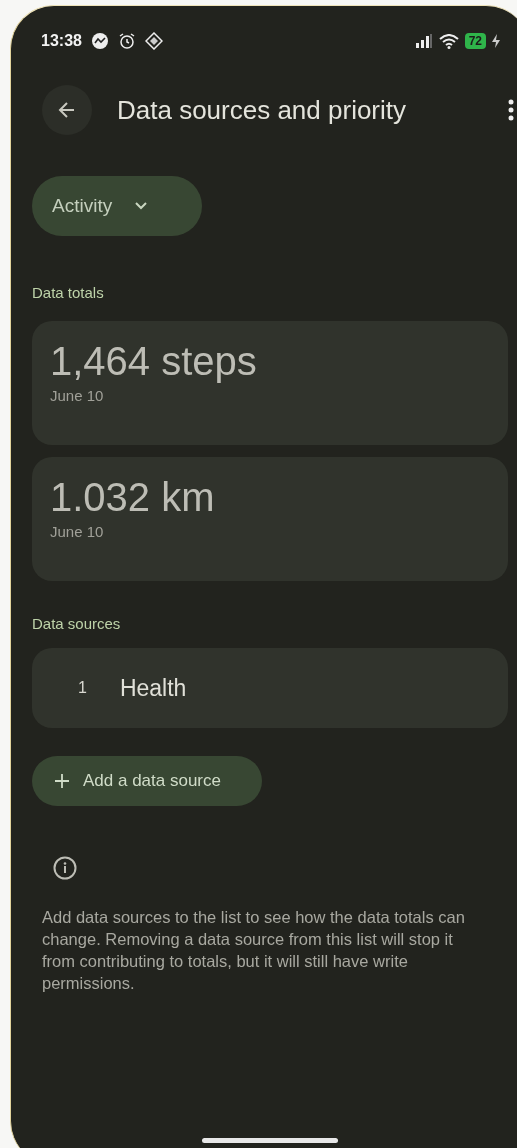  I want to click on add-source-button: Add a data source, so click(147, 781).